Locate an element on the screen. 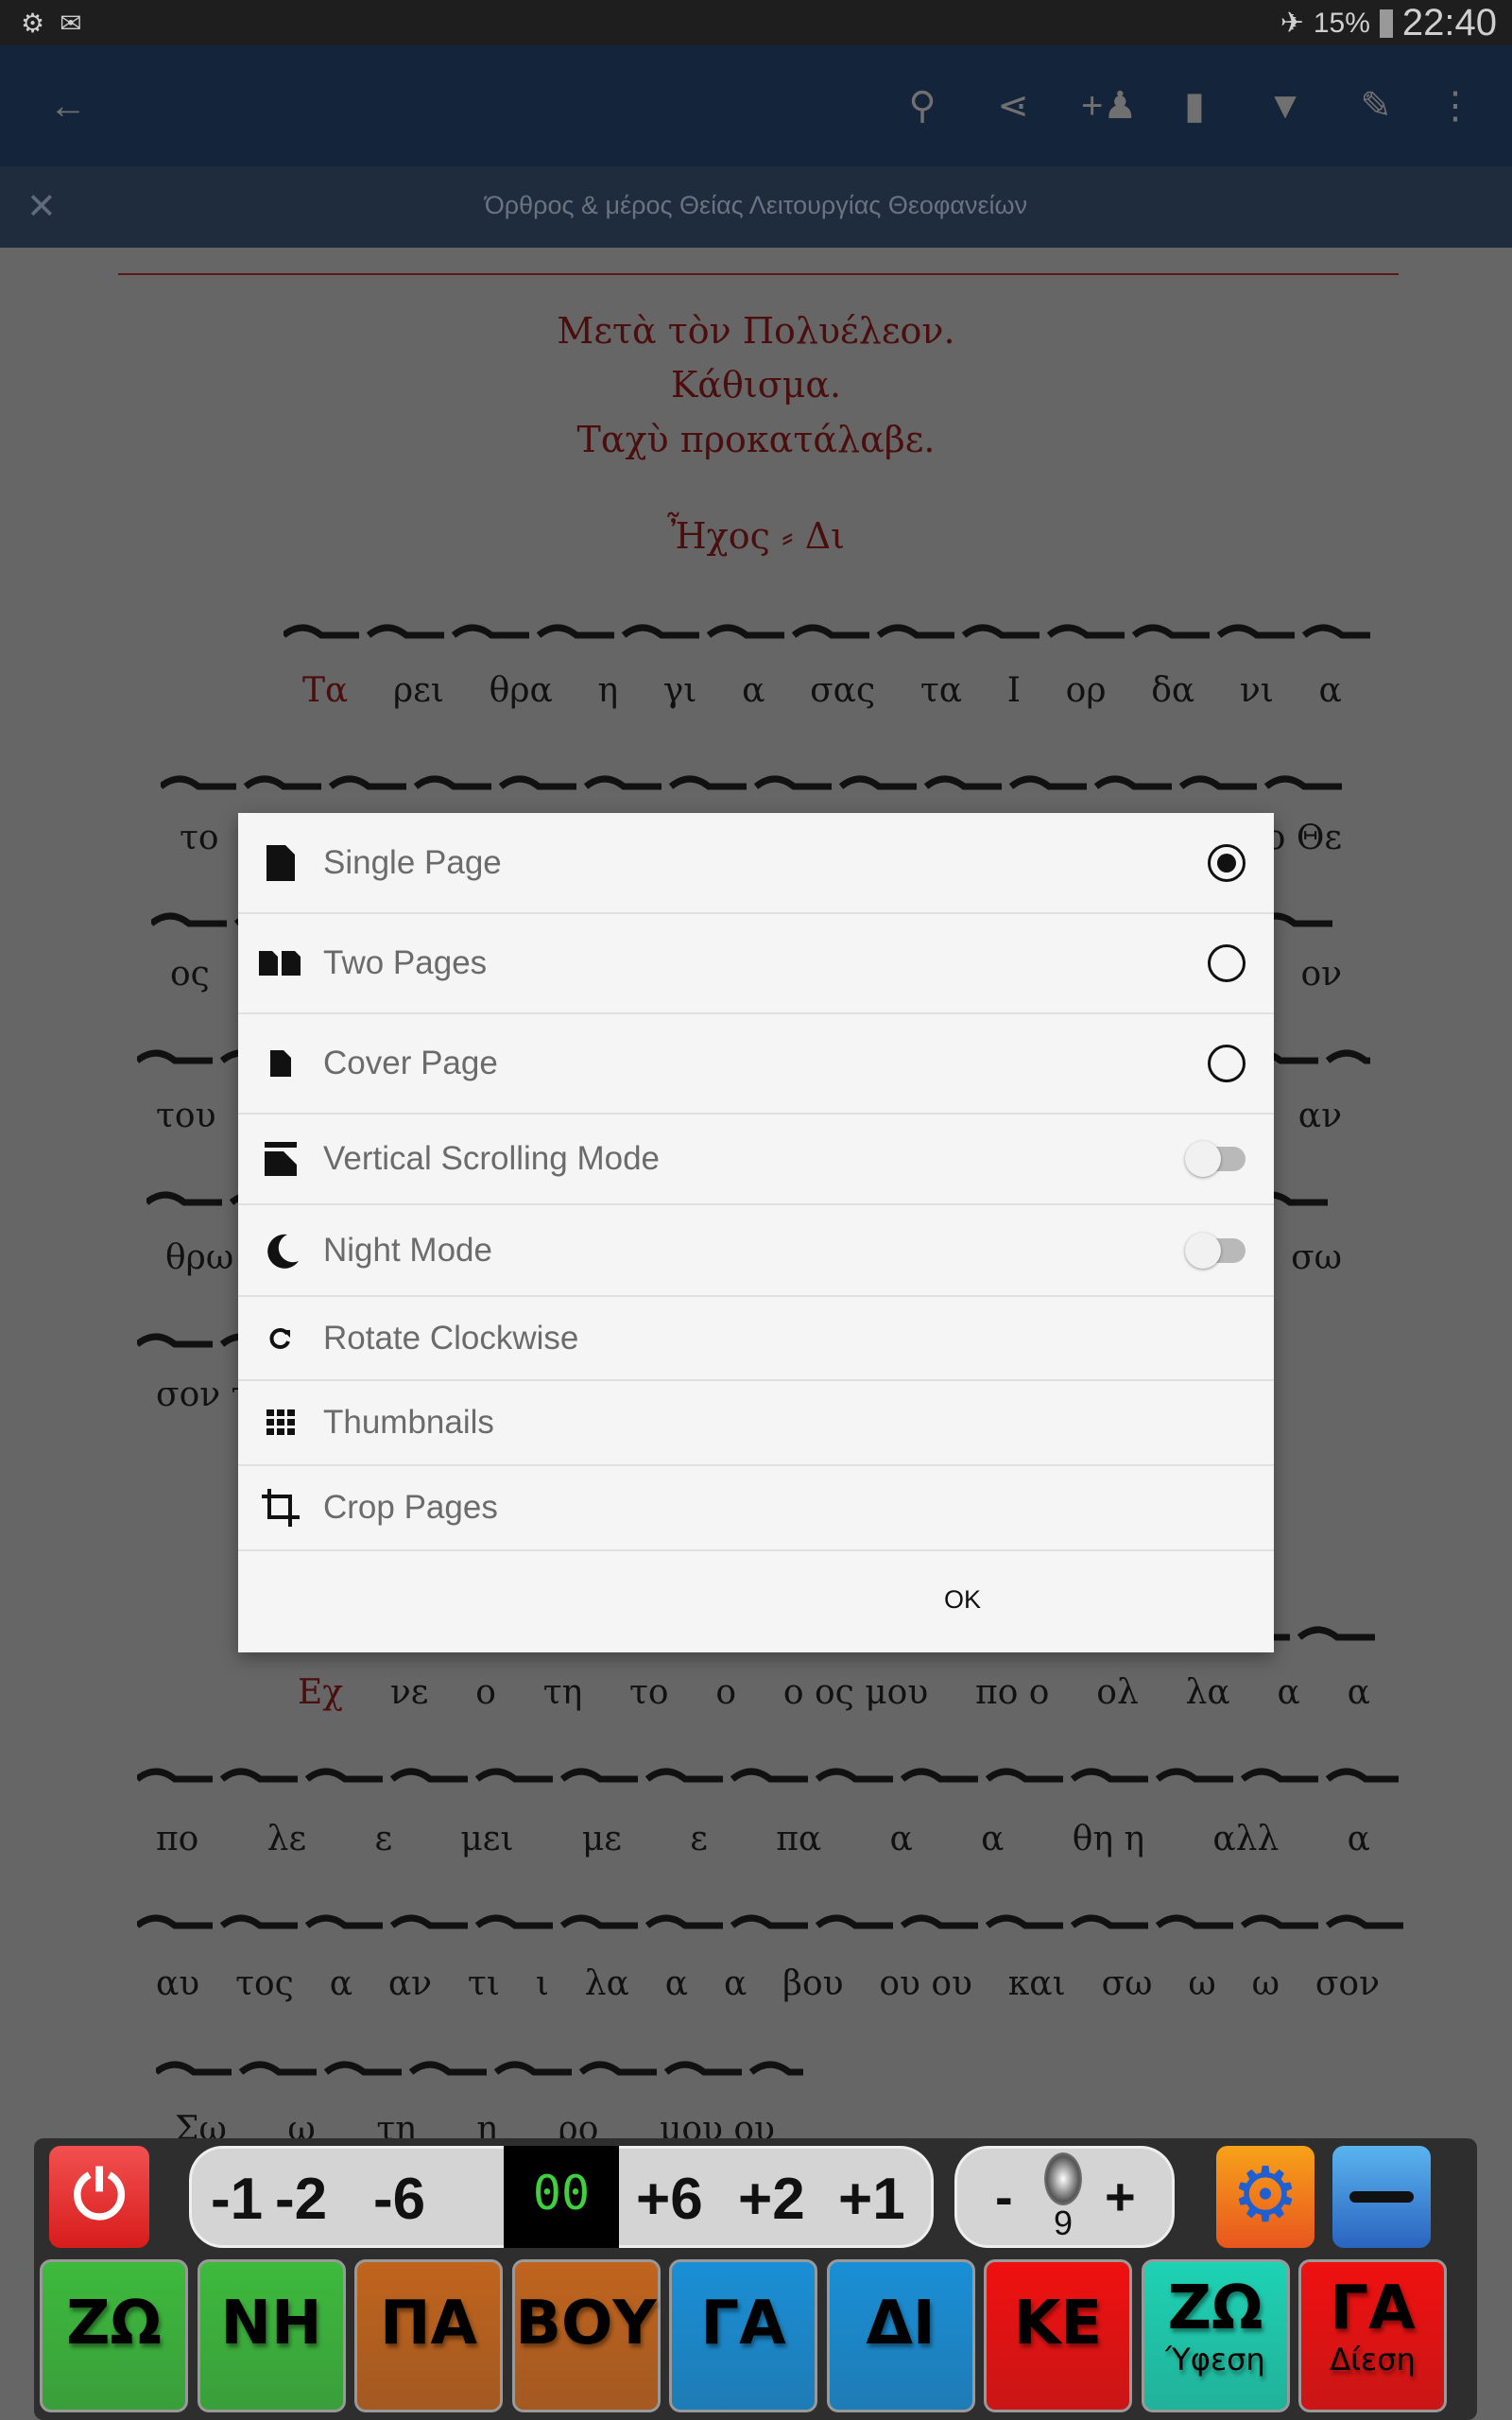 Image resolution: width=1512 pixels, height=2420 pixels. transpose-button: -1 is located at coordinates (237, 2199).